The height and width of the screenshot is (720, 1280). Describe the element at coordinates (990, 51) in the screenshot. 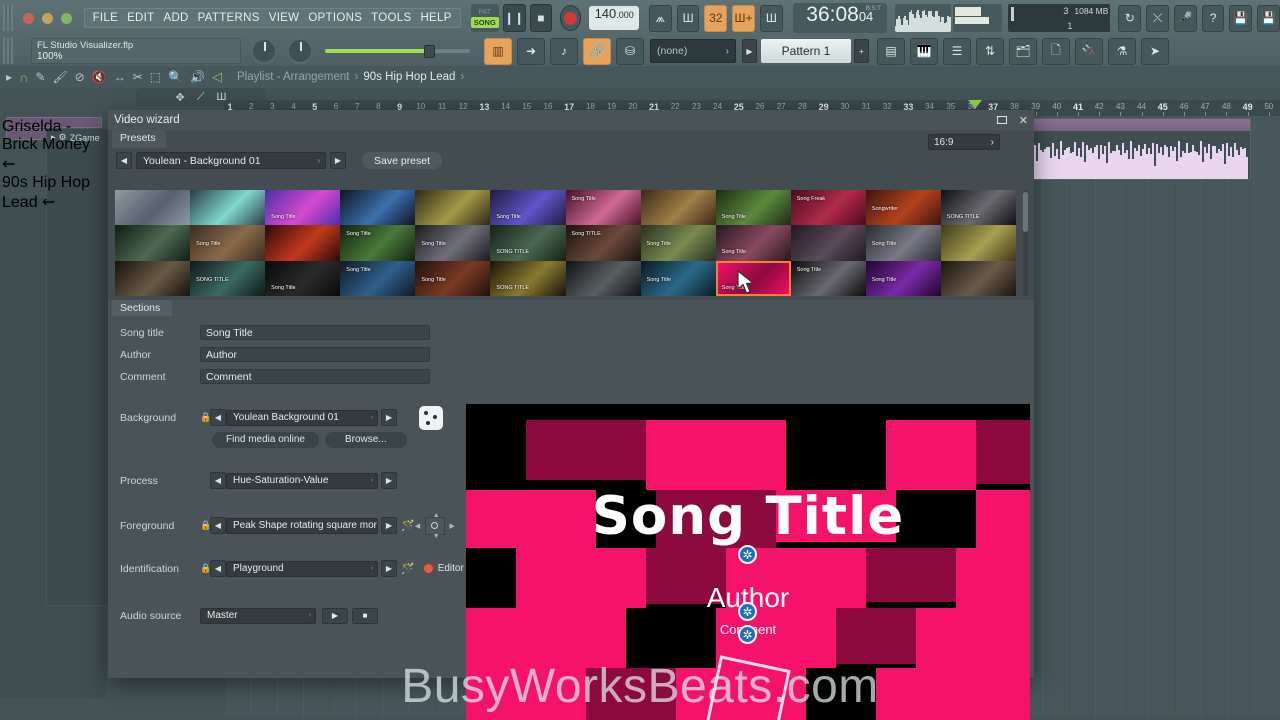

I see `mixer-window-icon: ⇅` at that location.